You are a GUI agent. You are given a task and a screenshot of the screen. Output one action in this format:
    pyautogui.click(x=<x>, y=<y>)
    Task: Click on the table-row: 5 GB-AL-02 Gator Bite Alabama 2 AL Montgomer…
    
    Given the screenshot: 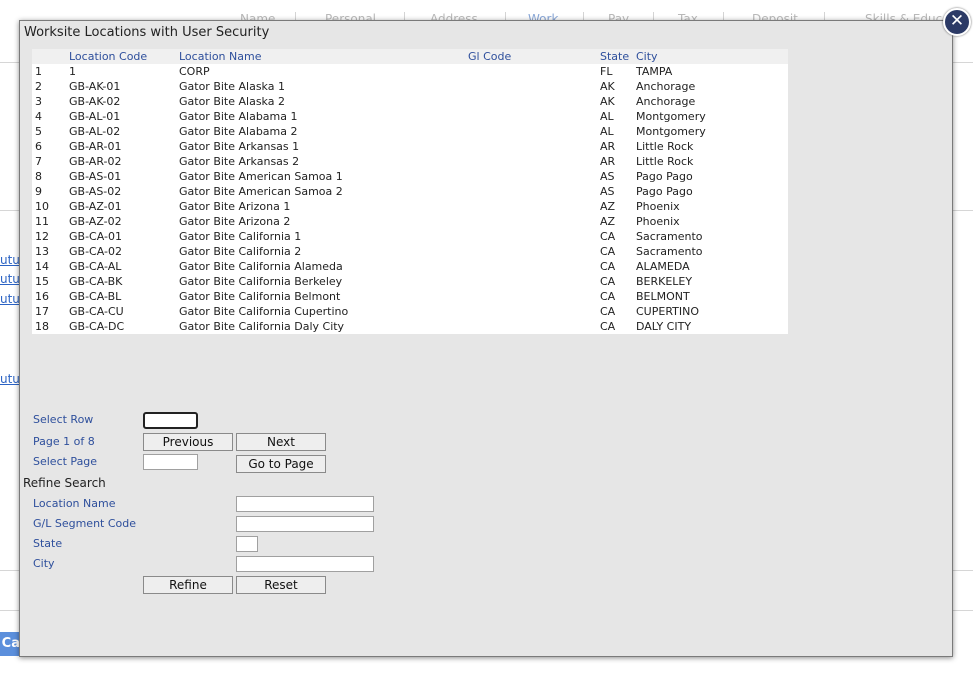 What is the action you would take?
    pyautogui.click(x=410, y=131)
    